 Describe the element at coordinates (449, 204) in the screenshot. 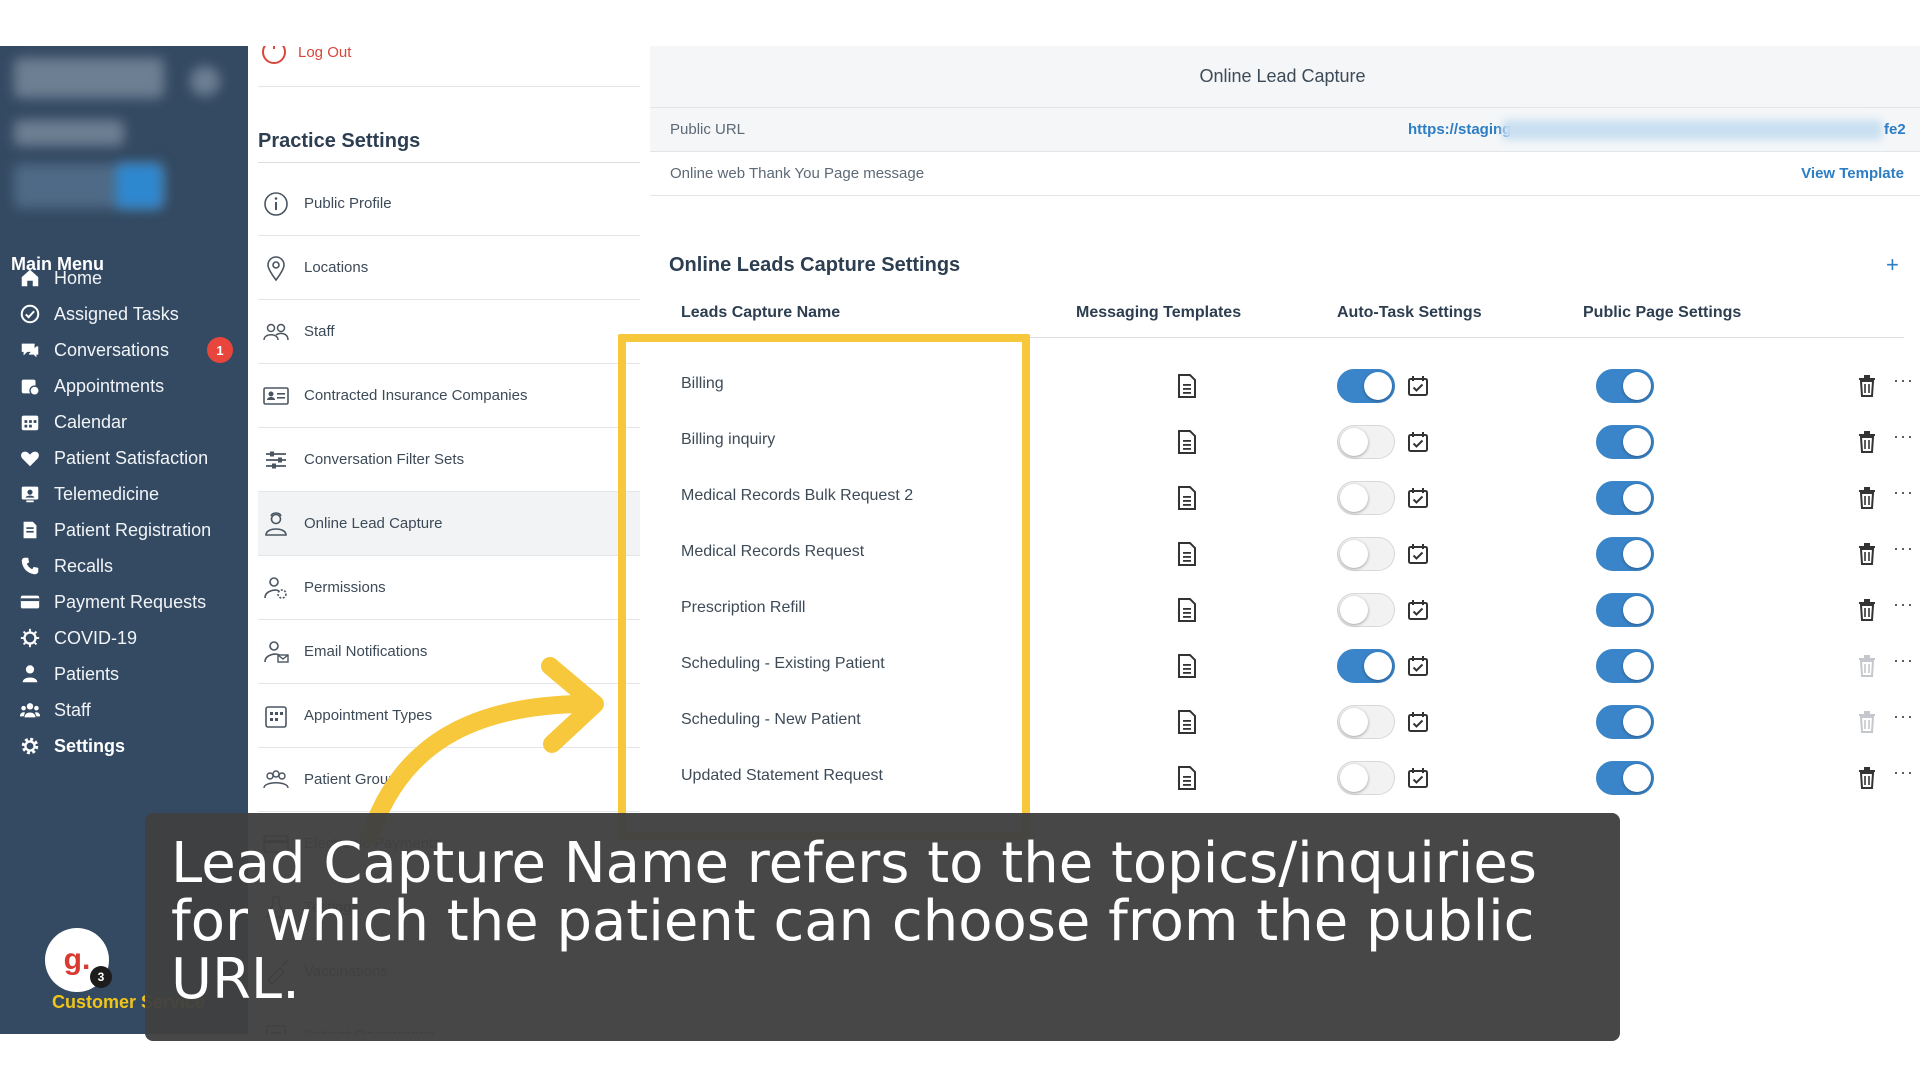

I see `settings-item-public-profile: Public Profile` at that location.